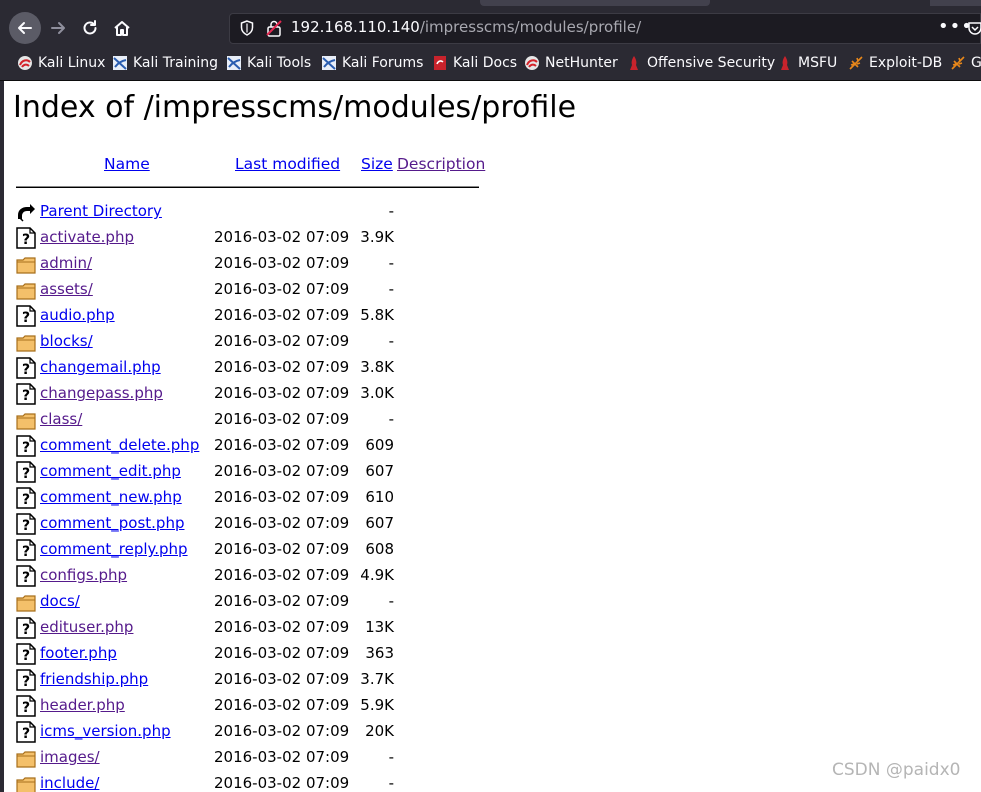  What do you see at coordinates (974, 28) in the screenshot?
I see `pocket-icon` at bounding box center [974, 28].